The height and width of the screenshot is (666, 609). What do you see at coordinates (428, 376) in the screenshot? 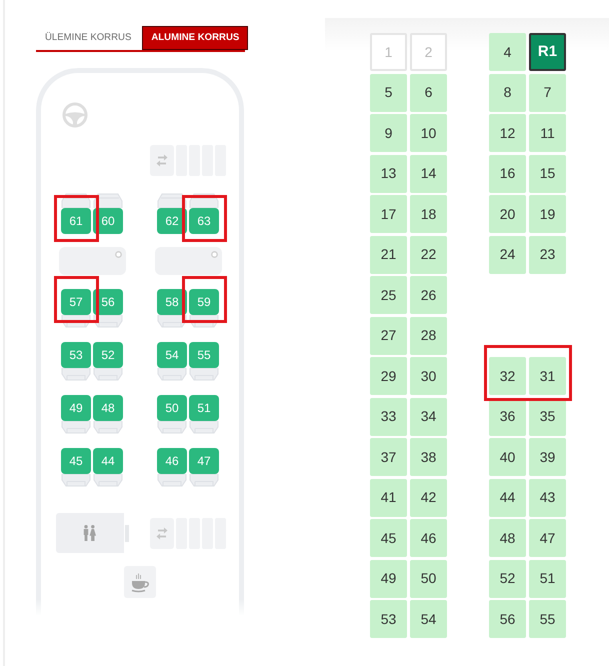
I see `seat-button: 30` at bounding box center [428, 376].